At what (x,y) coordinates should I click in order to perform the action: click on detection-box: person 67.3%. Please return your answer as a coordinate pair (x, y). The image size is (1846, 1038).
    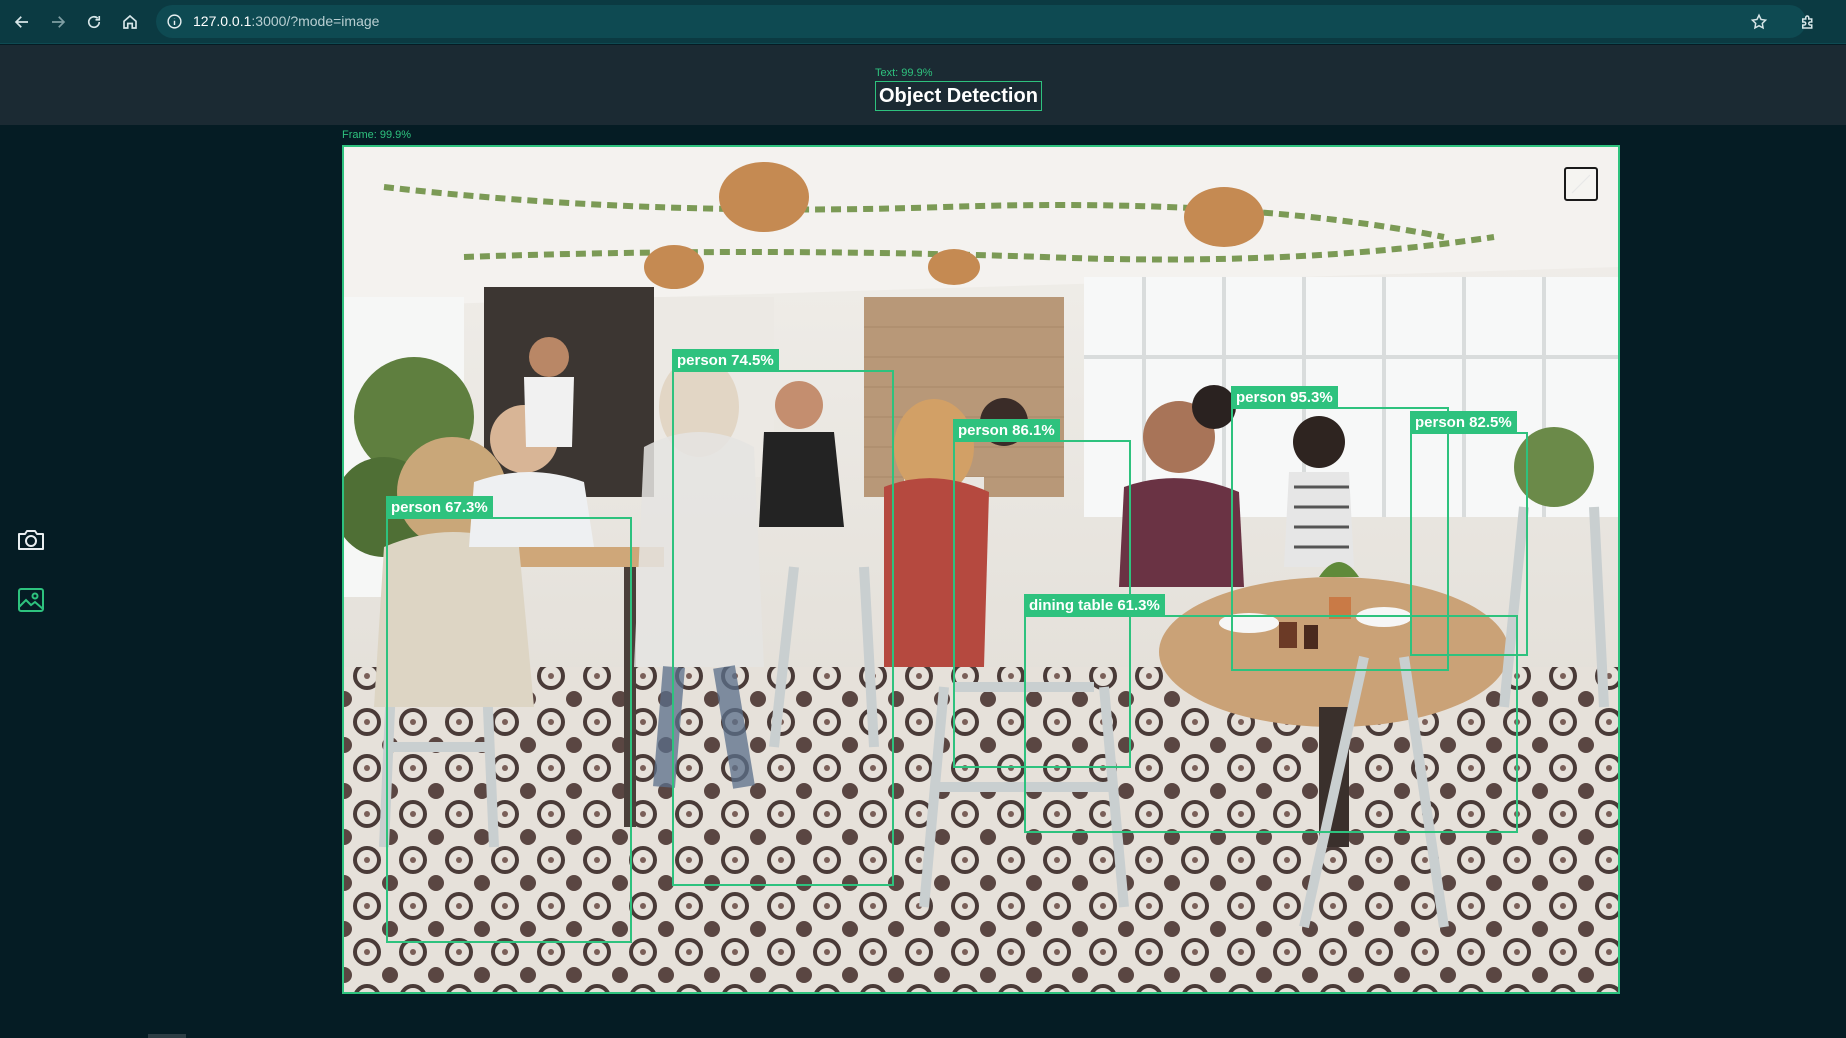
    Looking at the image, I should click on (509, 719).